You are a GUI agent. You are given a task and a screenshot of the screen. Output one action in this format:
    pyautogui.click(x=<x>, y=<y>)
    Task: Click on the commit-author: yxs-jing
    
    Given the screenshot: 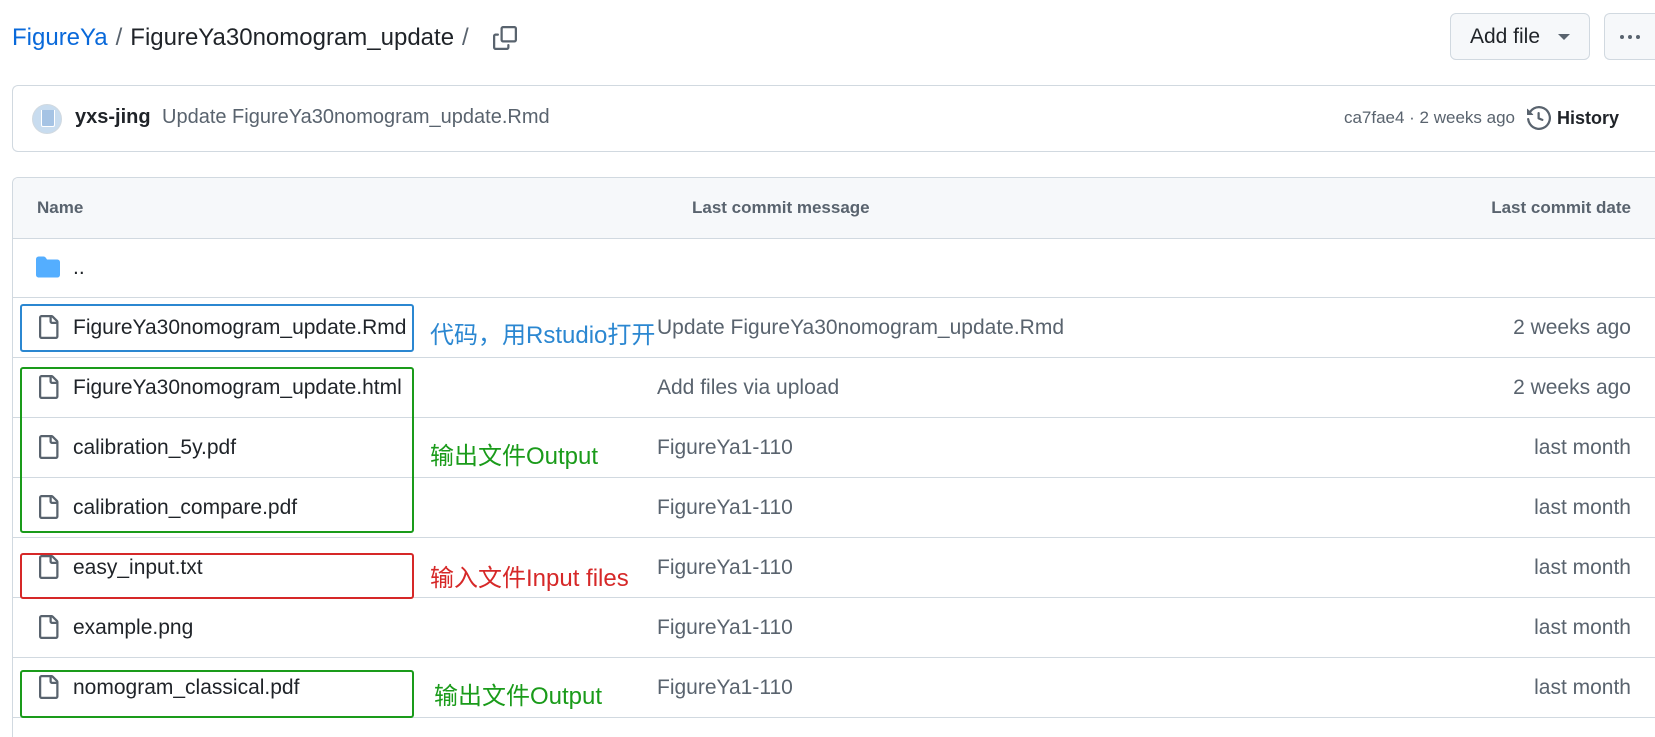 What is the action you would take?
    pyautogui.click(x=113, y=117)
    